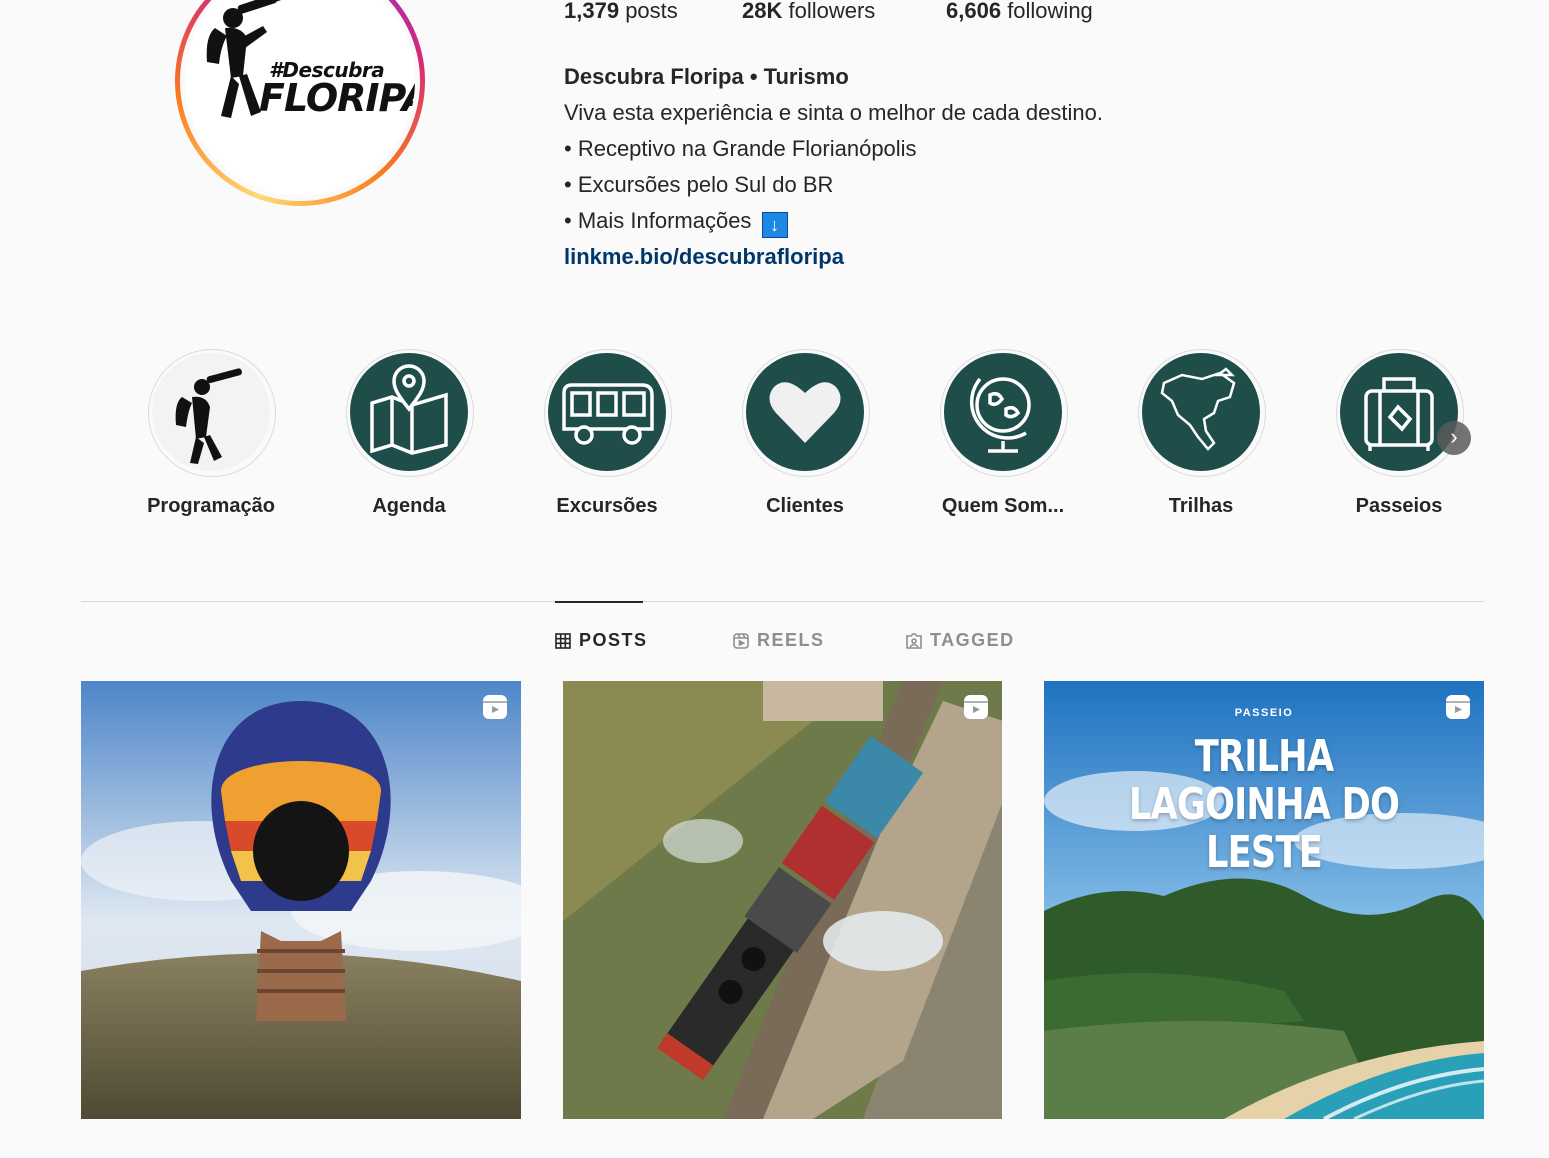 This screenshot has height=1158, width=1549. Describe the element at coordinates (972, 640) in the screenshot. I see `tab-tagged-label: TAGGED` at that location.